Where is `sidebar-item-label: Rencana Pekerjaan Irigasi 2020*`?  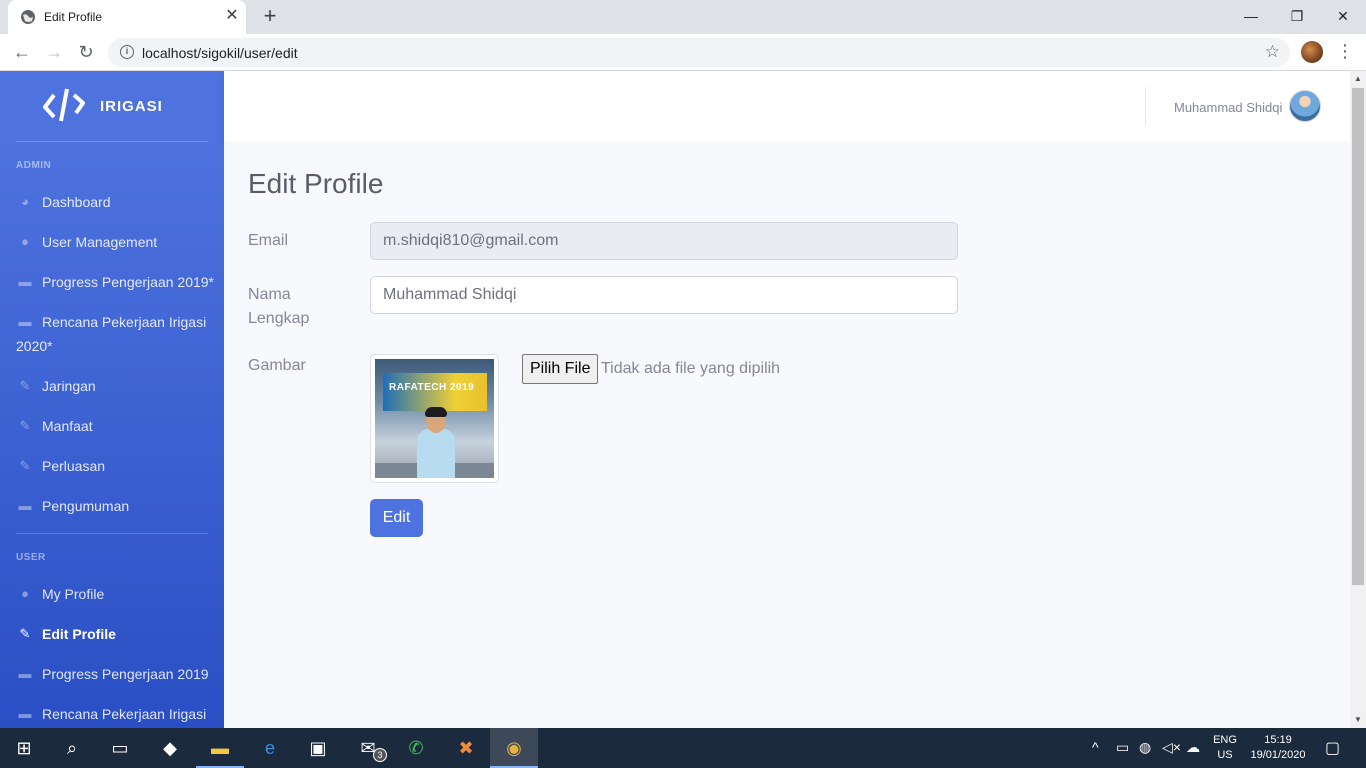
sidebar-item-label: Rencana Pekerjaan Irigasi 2020* is located at coordinates (111, 334).